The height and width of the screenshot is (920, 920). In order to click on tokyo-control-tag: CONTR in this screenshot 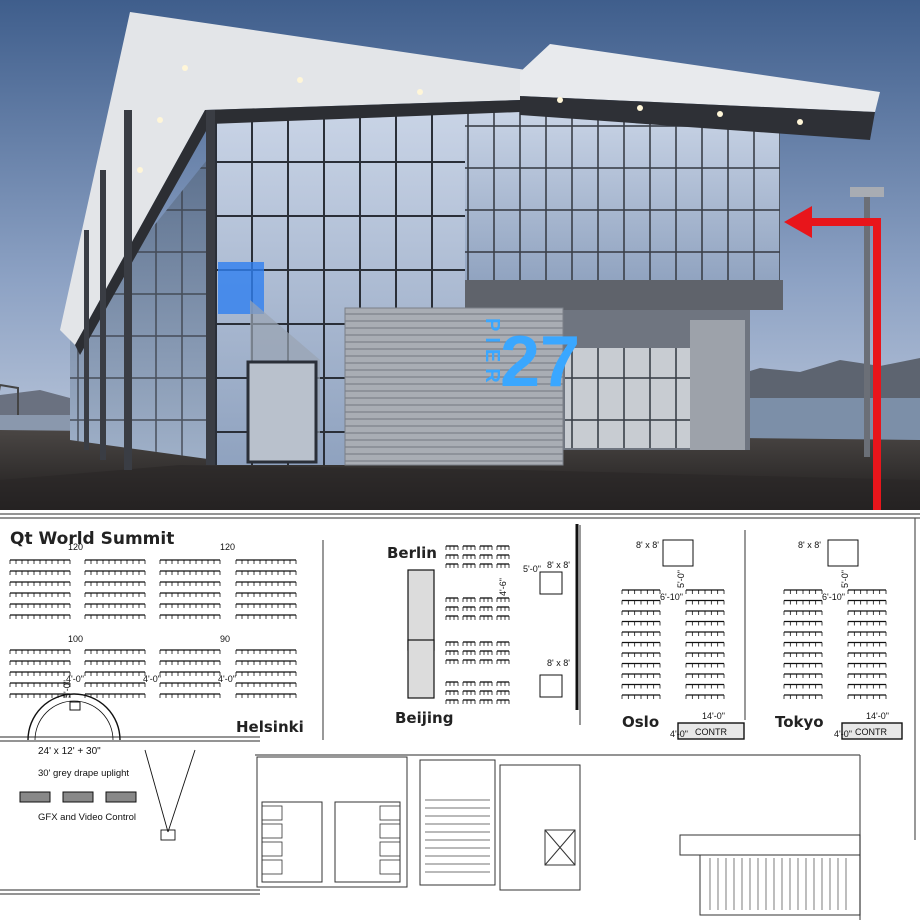, I will do `click(871, 732)`.